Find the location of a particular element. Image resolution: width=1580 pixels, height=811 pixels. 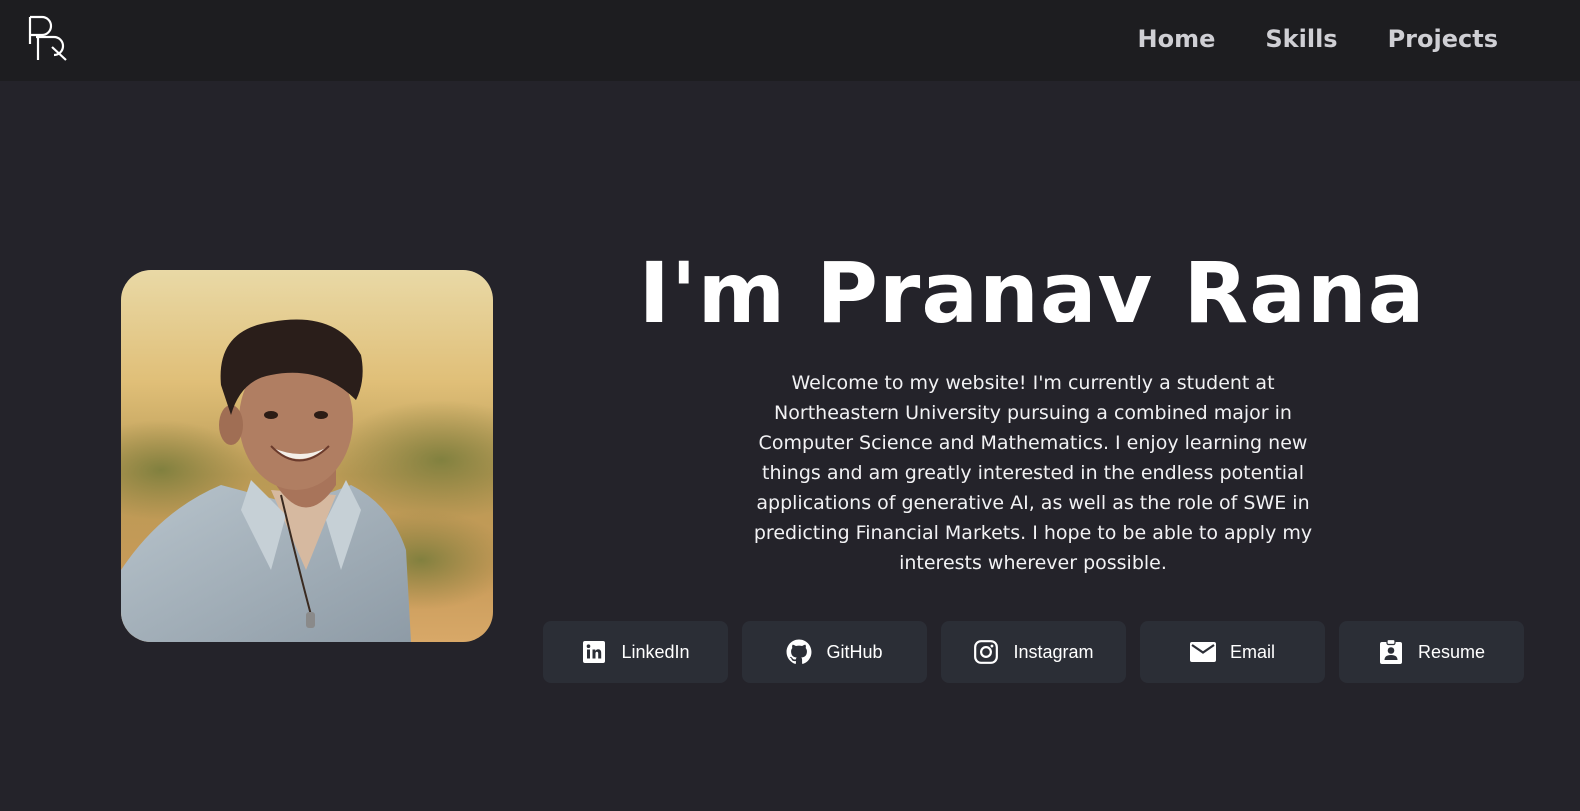

instagram-icon is located at coordinates (986, 652).